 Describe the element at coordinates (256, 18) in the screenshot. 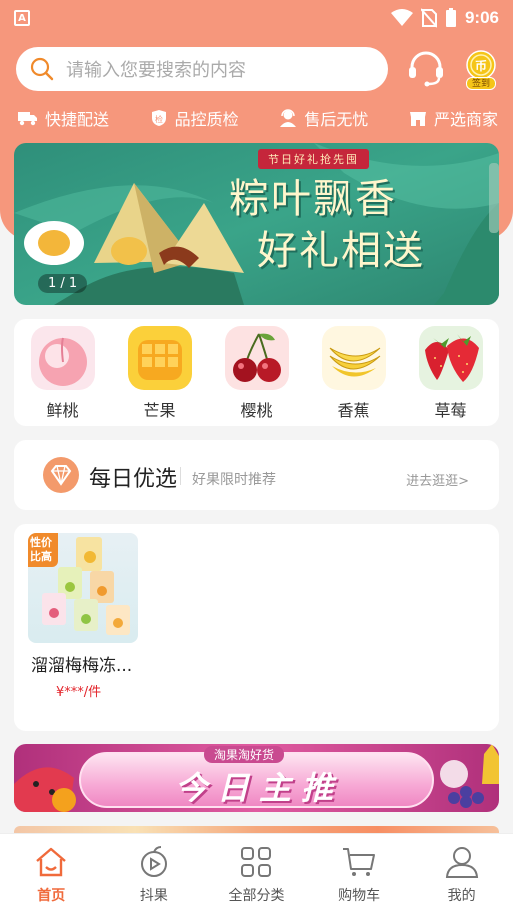

I see `status-bar: A 9:06` at that location.